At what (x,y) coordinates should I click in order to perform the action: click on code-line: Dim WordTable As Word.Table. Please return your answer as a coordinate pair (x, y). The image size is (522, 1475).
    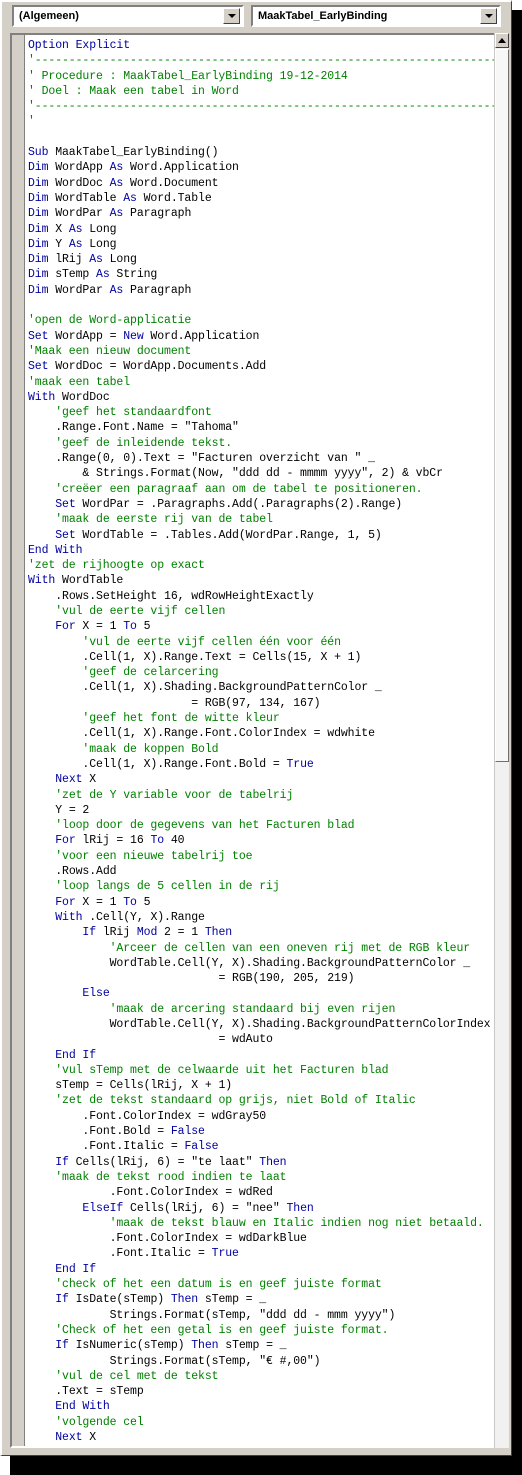
    Looking at the image, I should click on (254, 198).